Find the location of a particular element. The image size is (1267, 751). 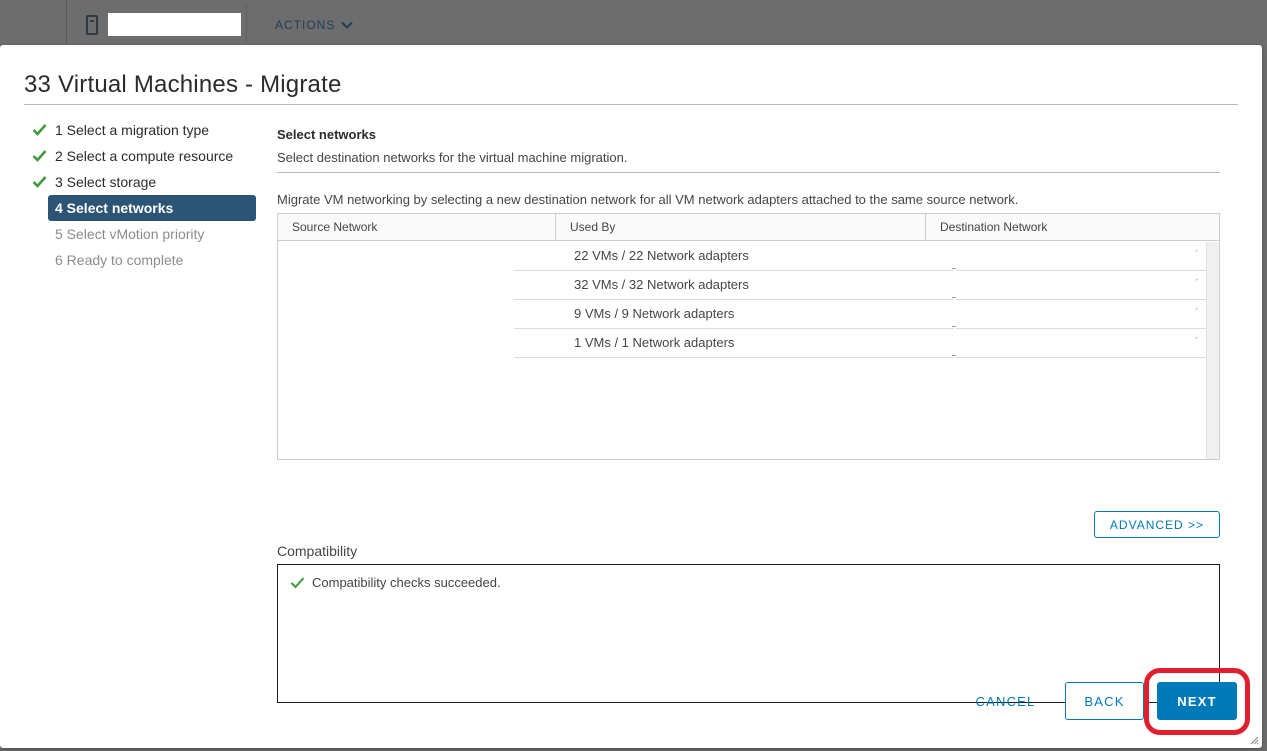

step-label: 5 Select vMotion priority is located at coordinates (130, 234).